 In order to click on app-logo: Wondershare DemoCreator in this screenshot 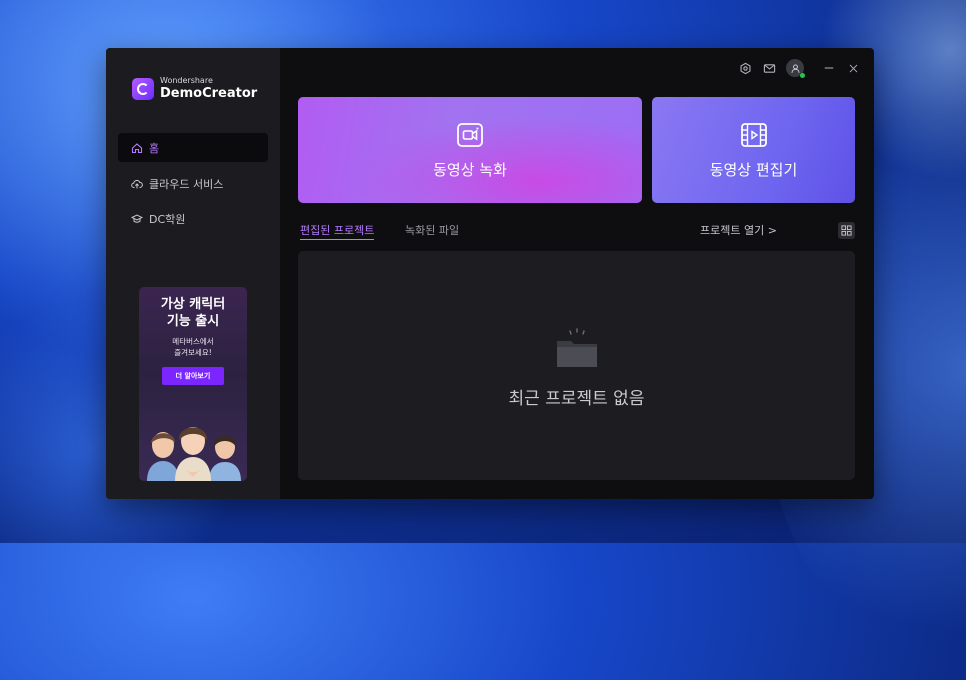, I will do `click(194, 88)`.